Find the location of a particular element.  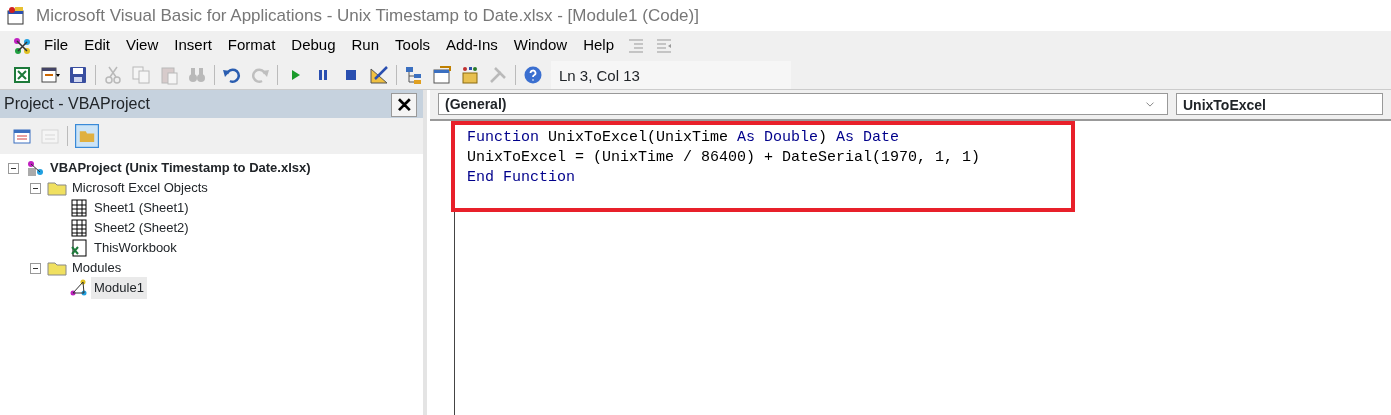

workbook-icon is located at coordinates (79, 248).